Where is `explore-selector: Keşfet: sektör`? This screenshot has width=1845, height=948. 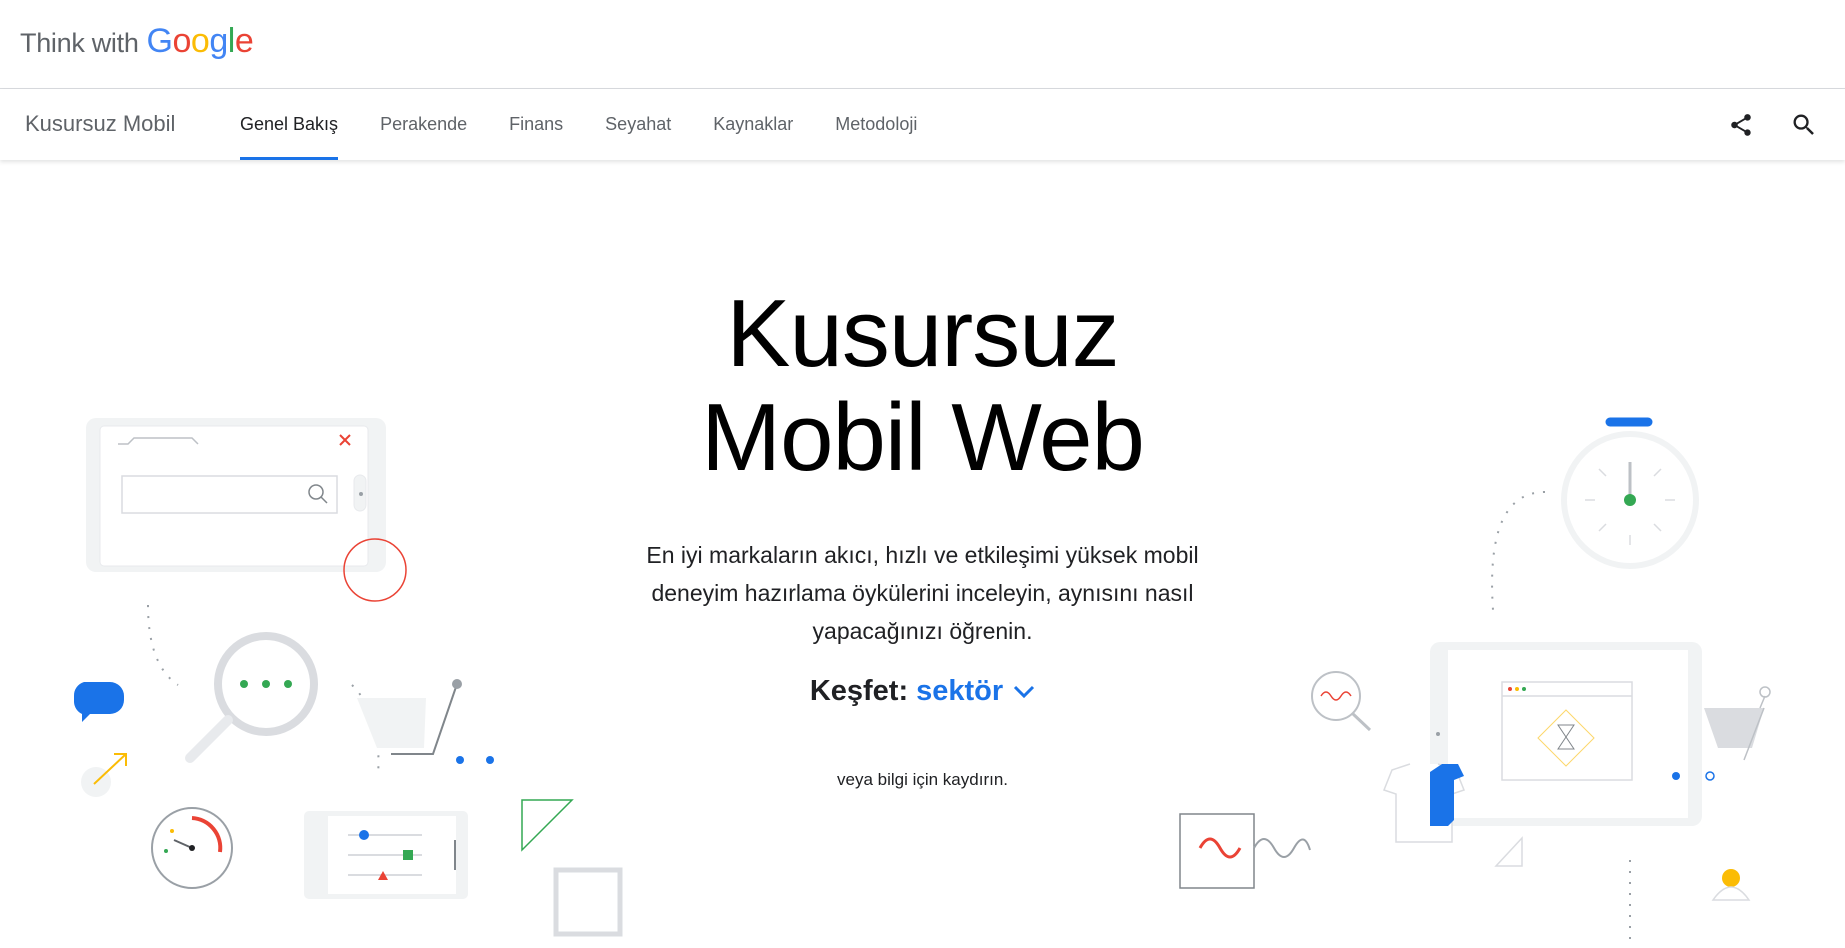
explore-selector: Keşfet: sektör is located at coordinates (922, 691).